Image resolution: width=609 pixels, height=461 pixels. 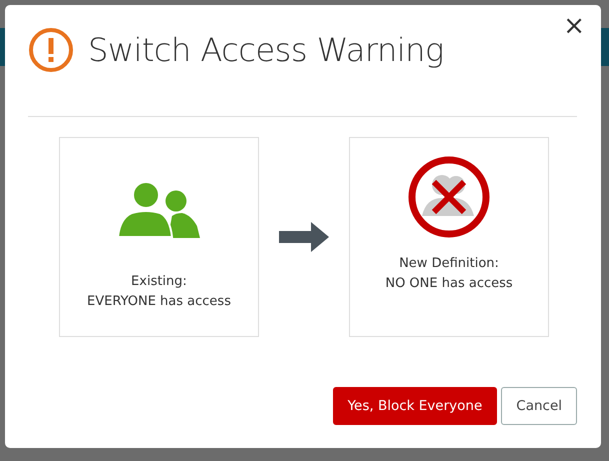 What do you see at coordinates (159, 282) in the screenshot?
I see `state-label: Existing:` at bounding box center [159, 282].